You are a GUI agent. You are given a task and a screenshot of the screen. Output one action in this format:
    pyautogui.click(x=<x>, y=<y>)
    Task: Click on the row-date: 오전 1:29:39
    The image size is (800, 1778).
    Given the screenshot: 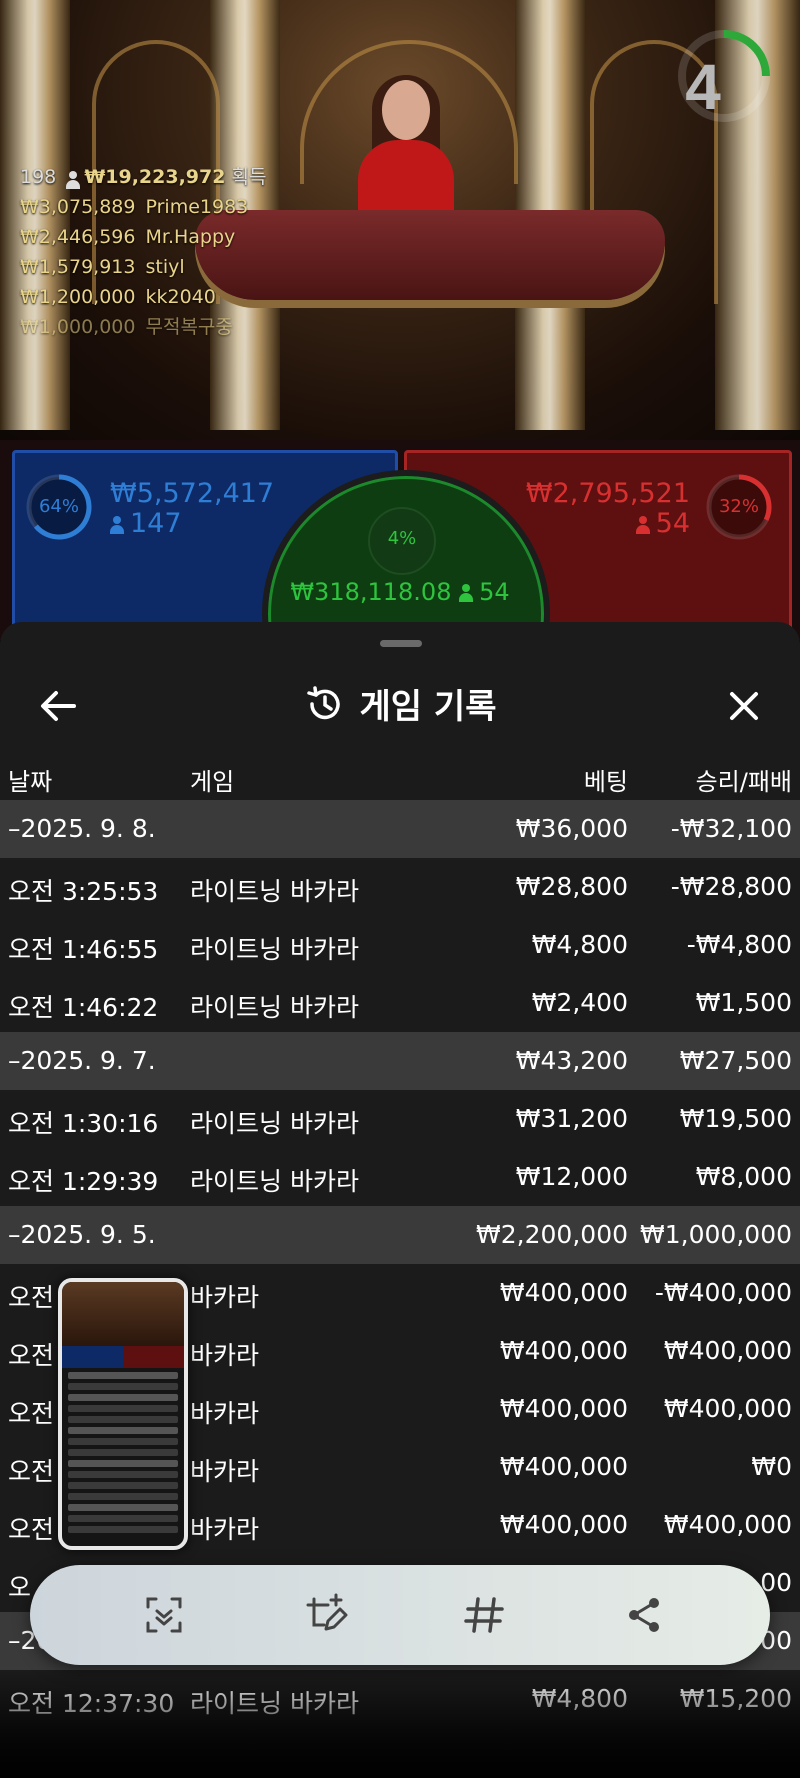 What is the action you would take?
    pyautogui.click(x=83, y=1181)
    